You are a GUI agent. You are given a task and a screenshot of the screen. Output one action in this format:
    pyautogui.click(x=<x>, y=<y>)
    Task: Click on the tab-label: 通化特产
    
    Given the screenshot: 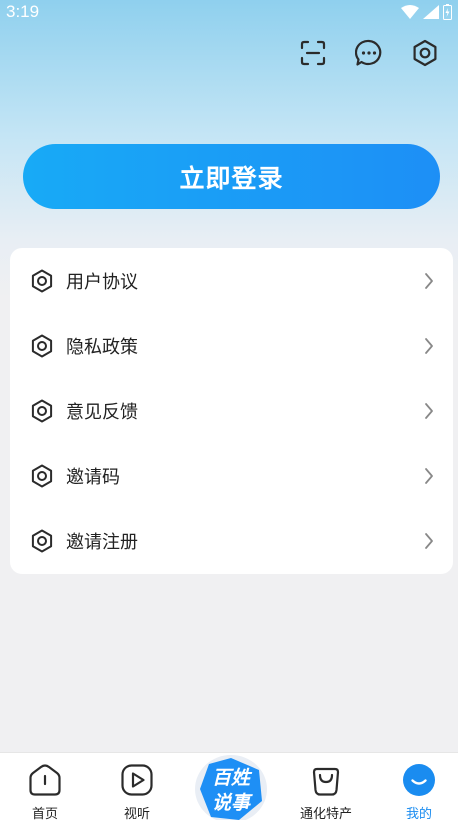 What is the action you would take?
    pyautogui.click(x=325, y=813)
    